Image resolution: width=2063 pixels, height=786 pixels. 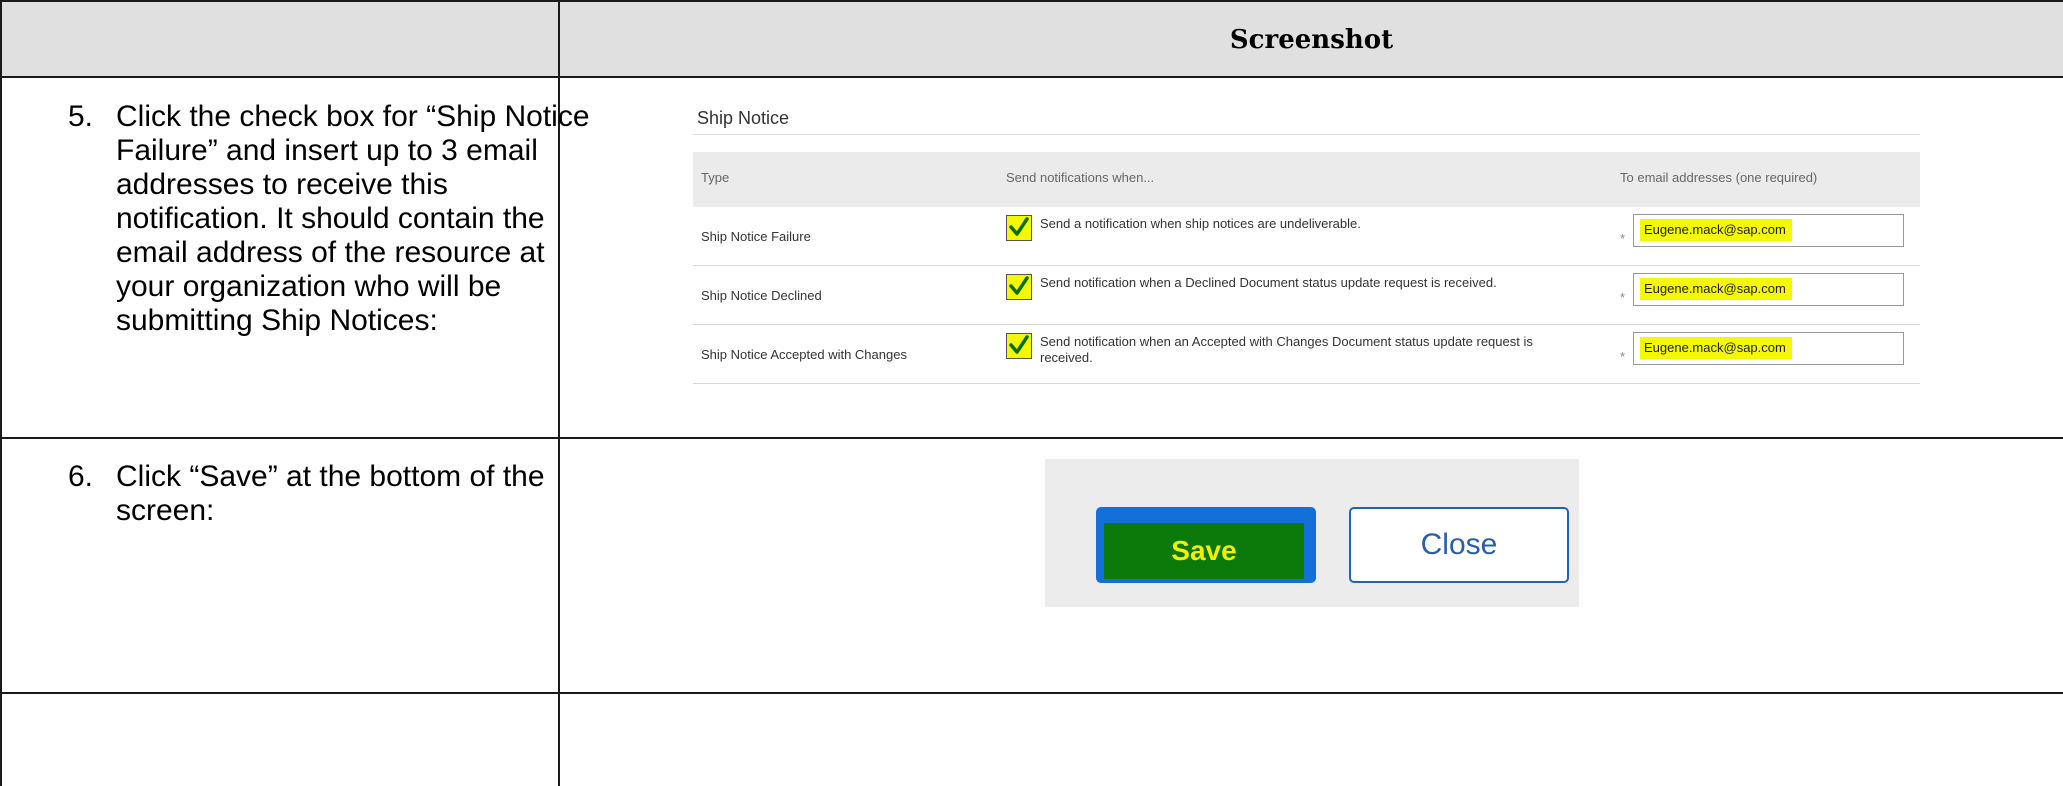 What do you see at coordinates (81, 116) in the screenshot?
I see `step-number: 5.` at bounding box center [81, 116].